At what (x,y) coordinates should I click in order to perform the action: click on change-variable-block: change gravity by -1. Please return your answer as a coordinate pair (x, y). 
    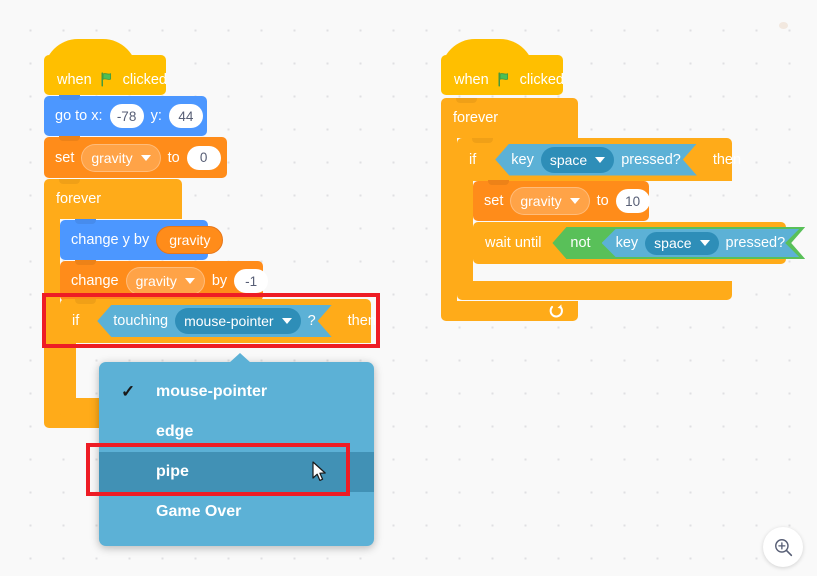
    Looking at the image, I should click on (164, 281).